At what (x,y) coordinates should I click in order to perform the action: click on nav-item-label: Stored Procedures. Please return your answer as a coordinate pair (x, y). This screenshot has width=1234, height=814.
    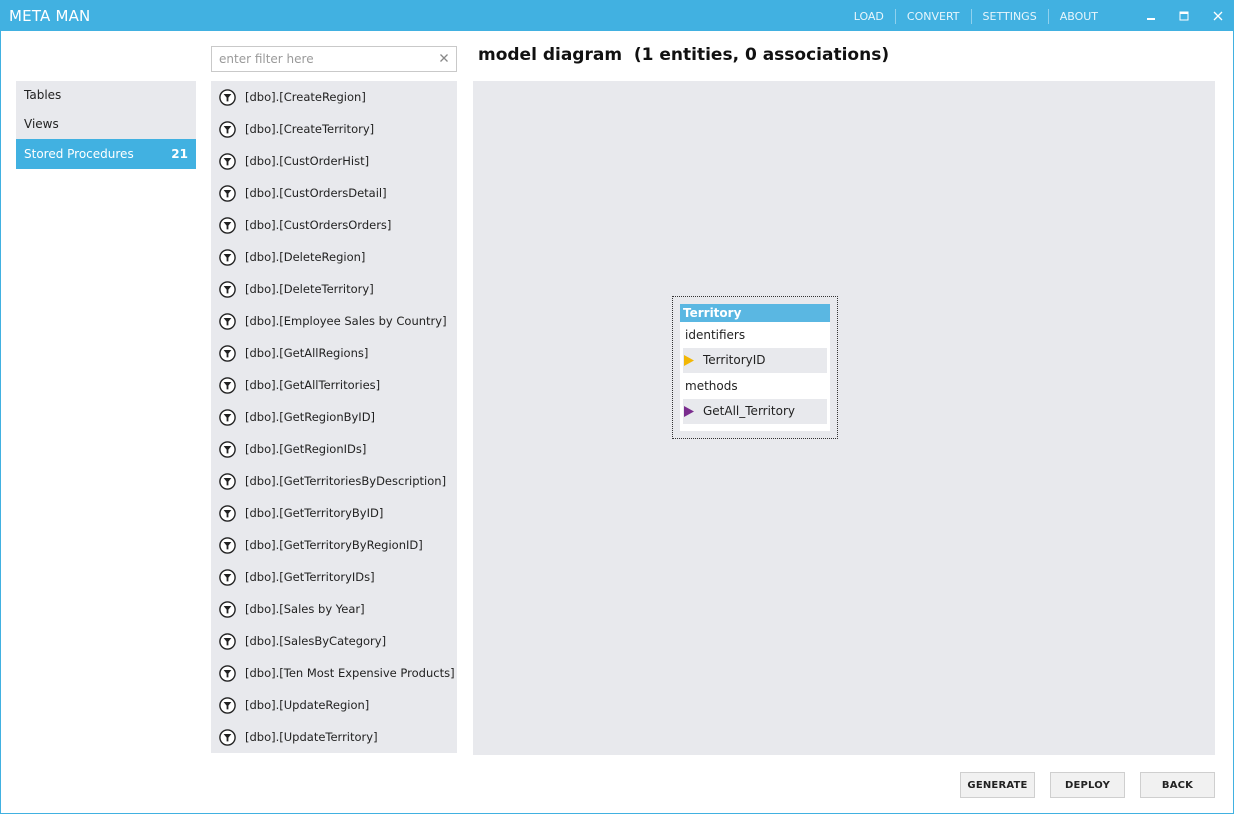
    Looking at the image, I should click on (79, 154).